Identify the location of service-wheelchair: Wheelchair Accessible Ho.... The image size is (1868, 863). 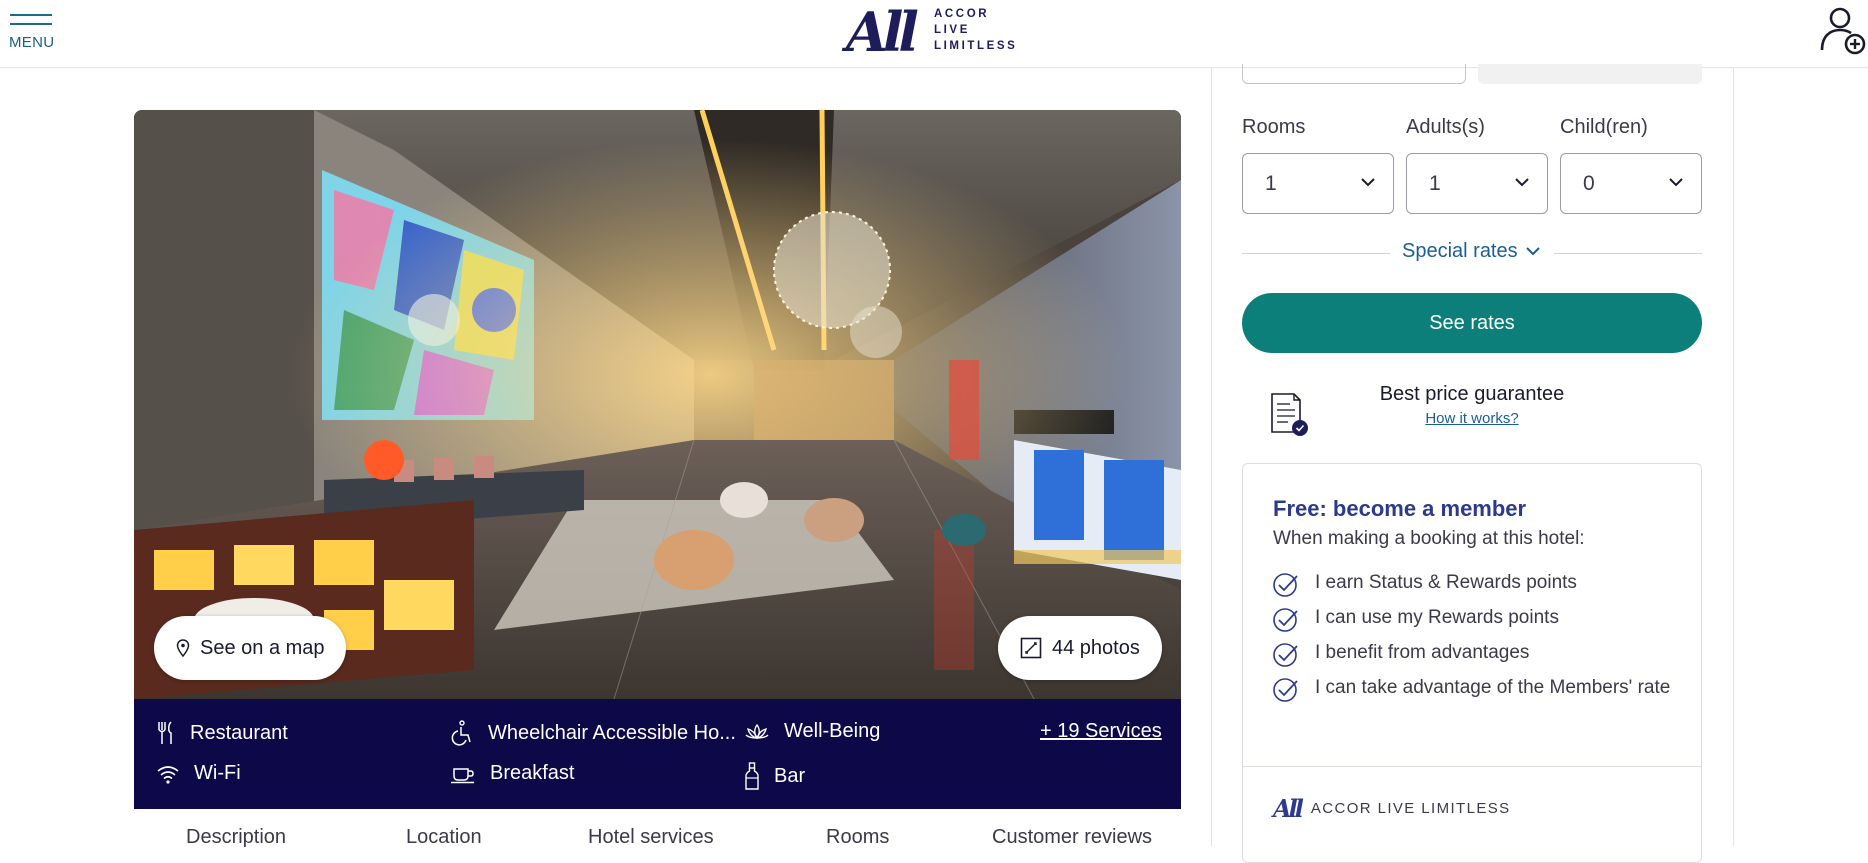
(593, 733).